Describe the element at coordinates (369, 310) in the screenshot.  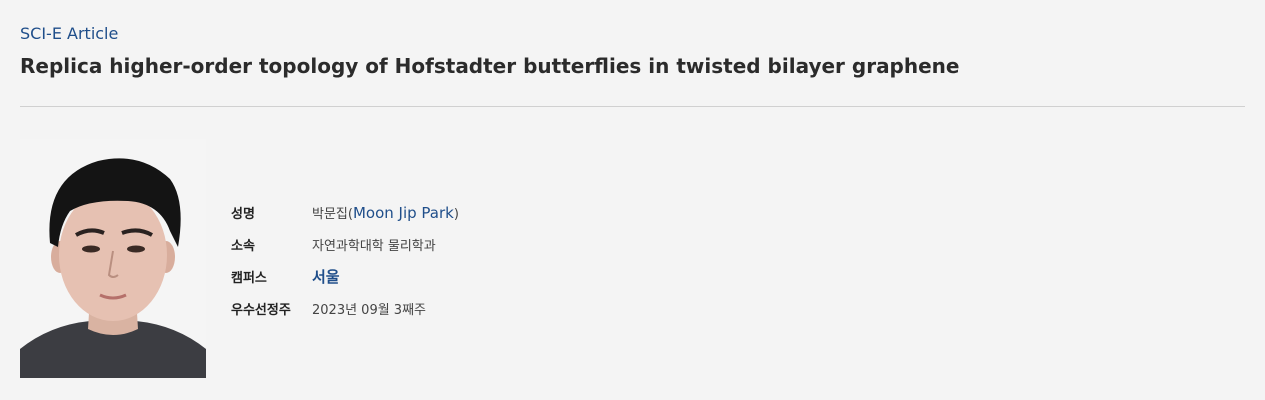
I see `selection-week-value: 2023년 09월 3째주` at that location.